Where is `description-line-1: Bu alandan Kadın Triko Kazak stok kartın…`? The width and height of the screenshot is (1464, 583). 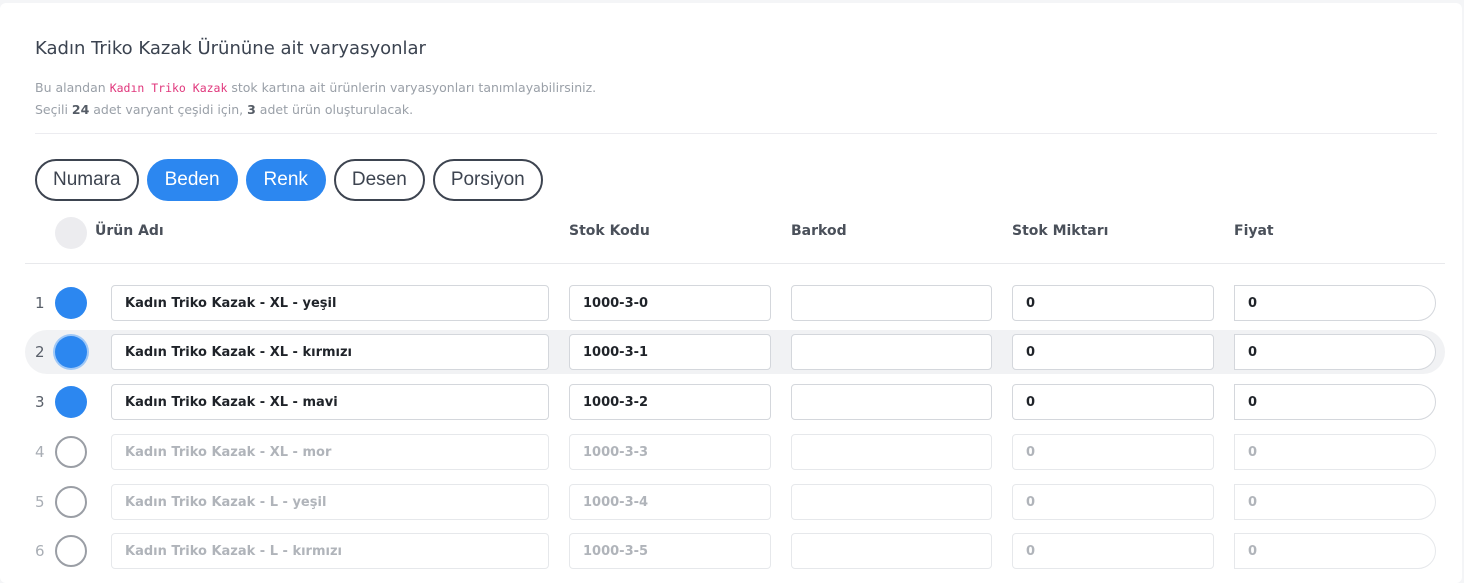 description-line-1: Bu alandan Kadın Triko Kazak stok kartın… is located at coordinates (315, 88).